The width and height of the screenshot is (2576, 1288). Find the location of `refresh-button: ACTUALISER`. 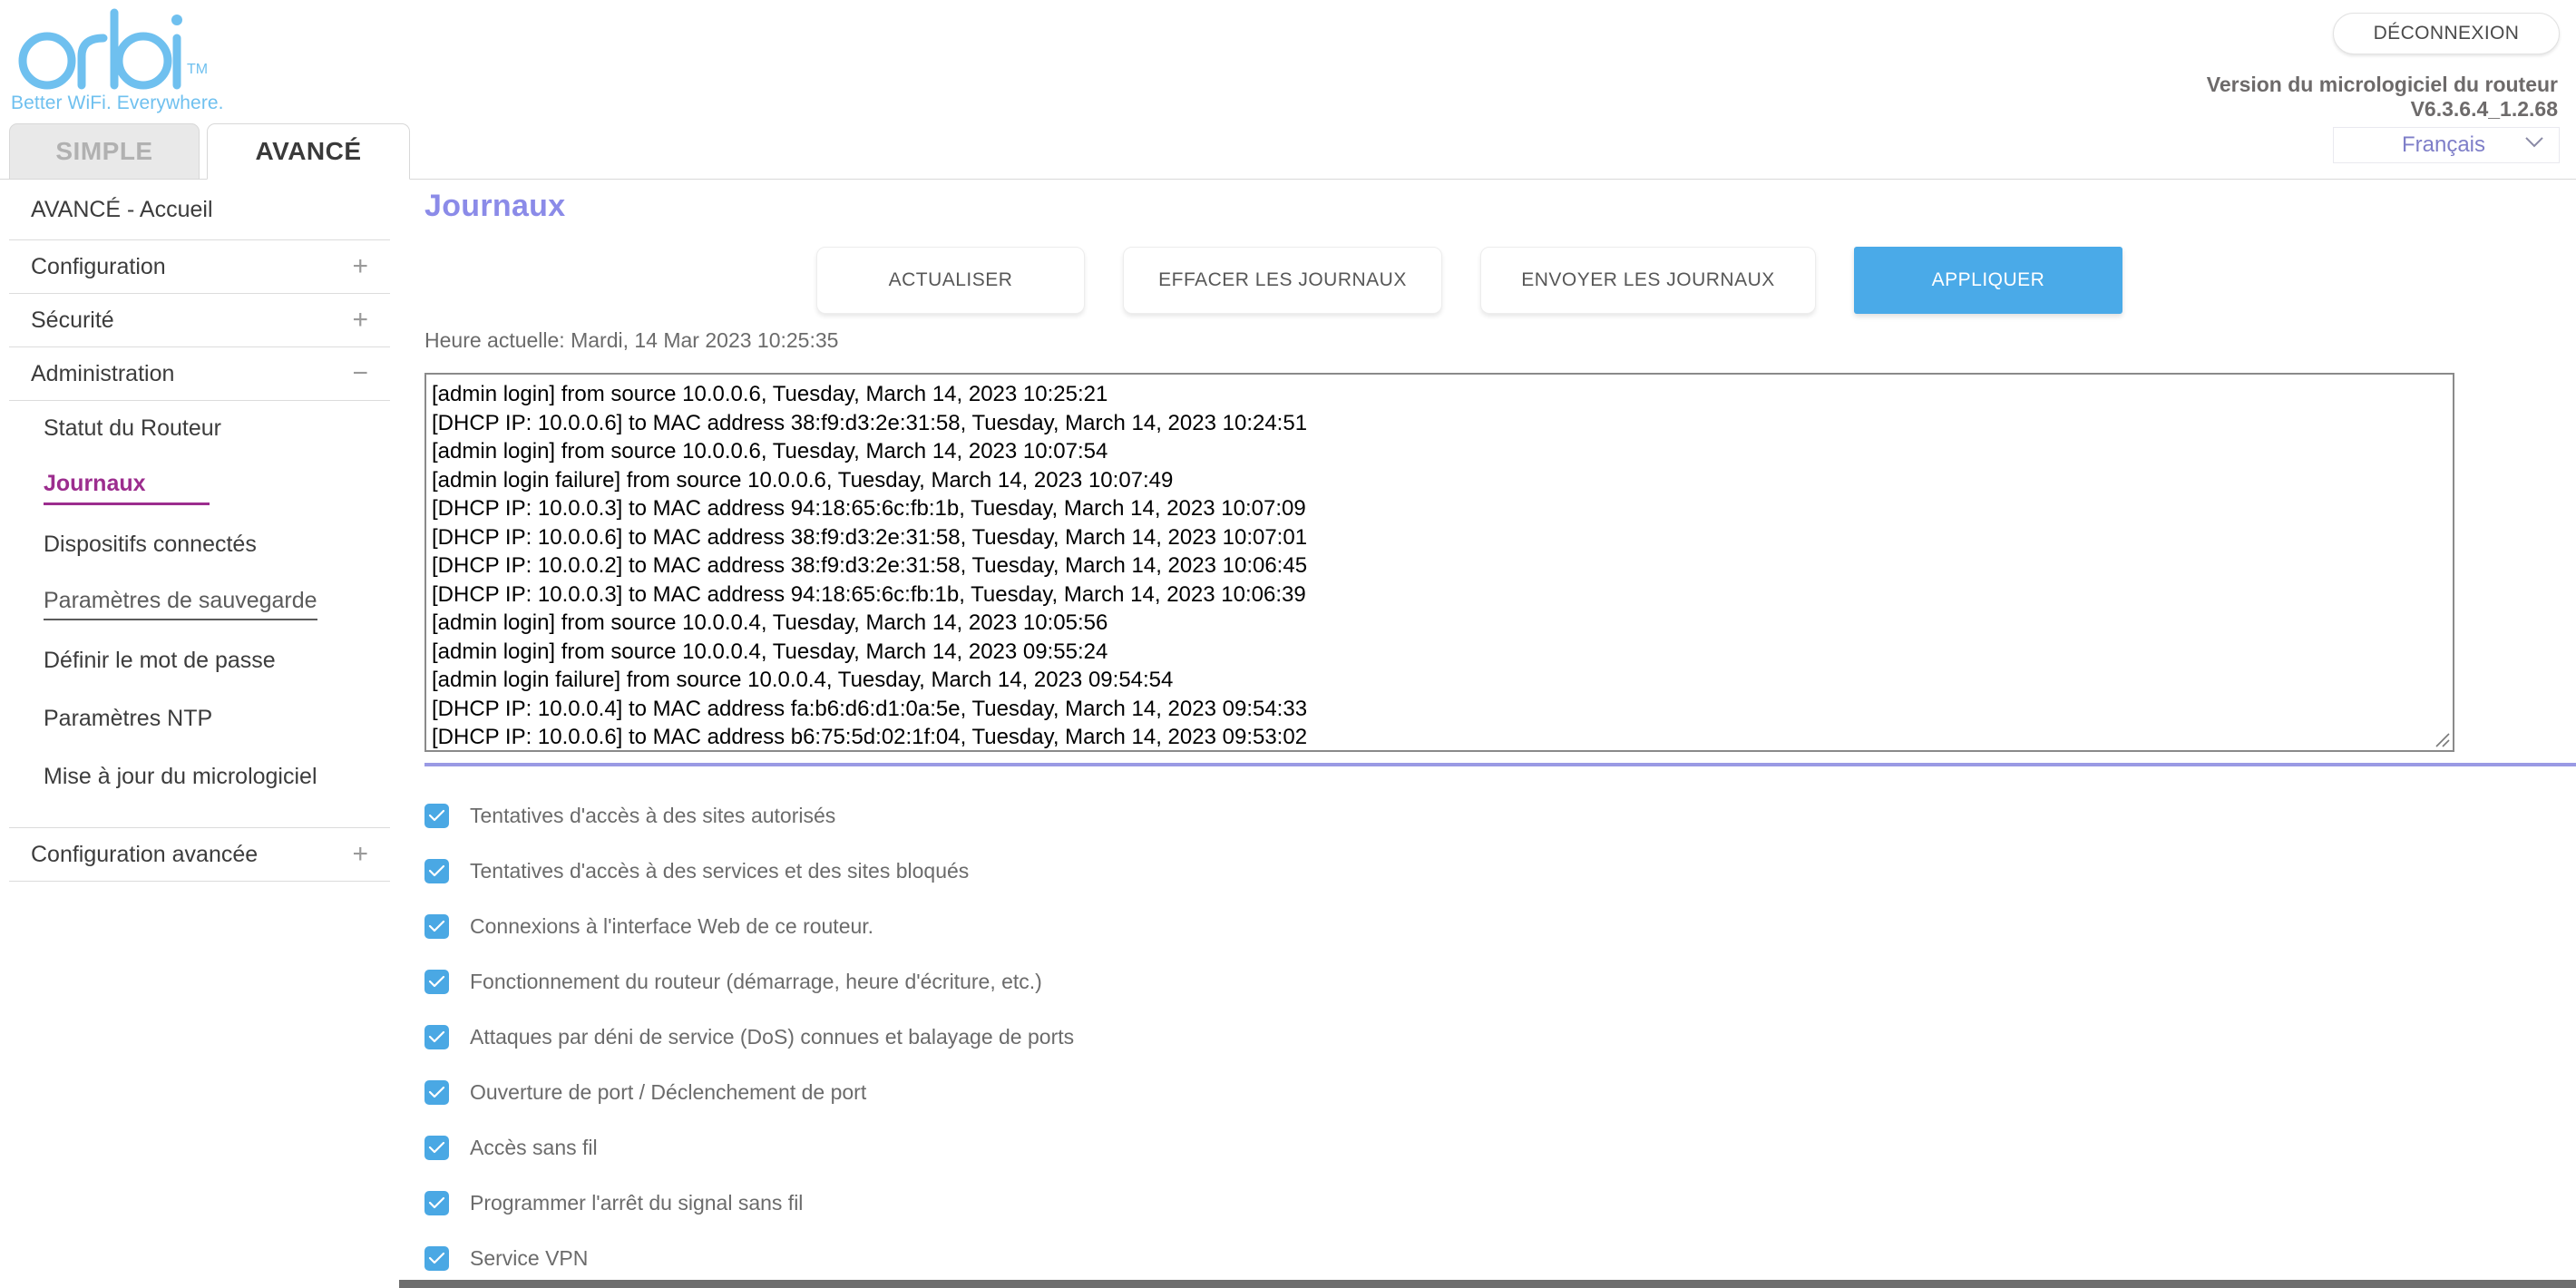

refresh-button: ACTUALISER is located at coordinates (950, 280).